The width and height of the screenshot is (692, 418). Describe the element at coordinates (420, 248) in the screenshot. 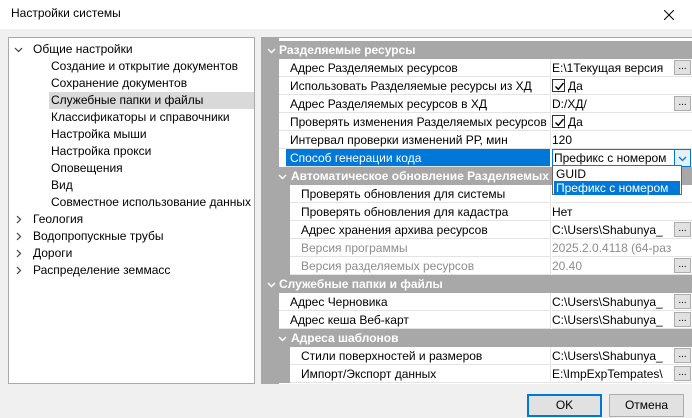

I see `property-name: Версия программы` at that location.